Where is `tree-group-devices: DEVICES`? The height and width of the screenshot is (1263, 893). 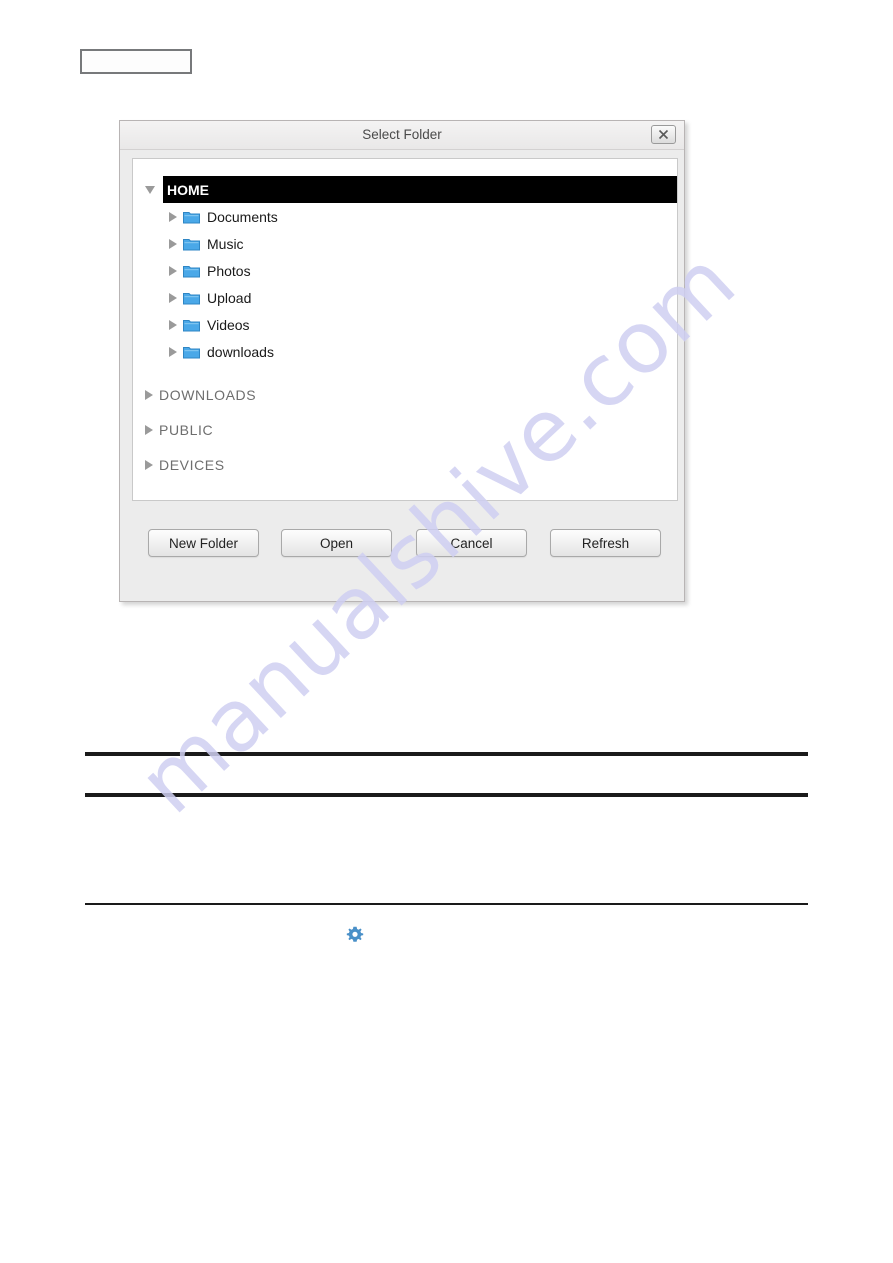 tree-group-devices: DEVICES is located at coordinates (405, 464).